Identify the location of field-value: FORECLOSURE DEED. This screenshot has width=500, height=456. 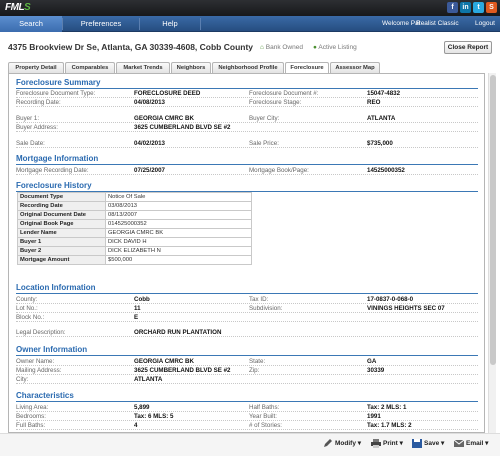
(167, 93).